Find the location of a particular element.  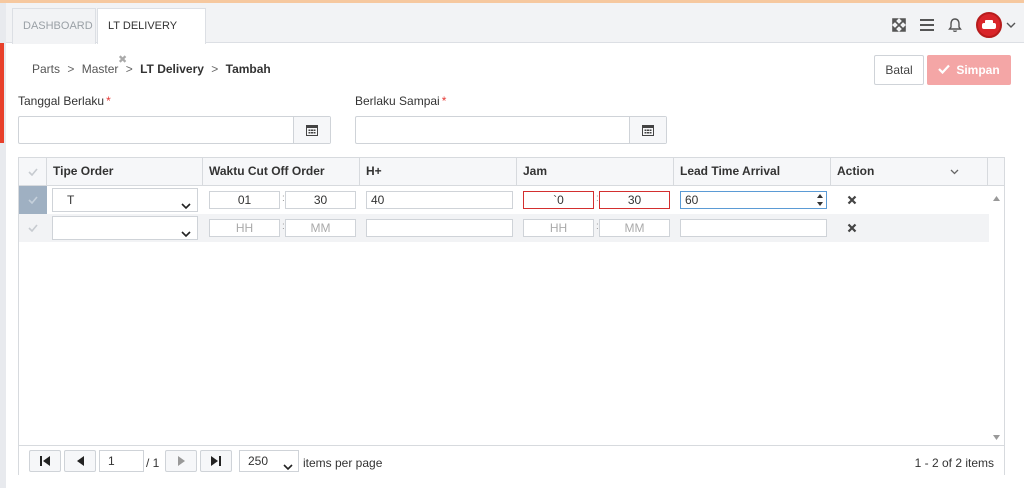

column-h-plus: H+ is located at coordinates (438, 172).